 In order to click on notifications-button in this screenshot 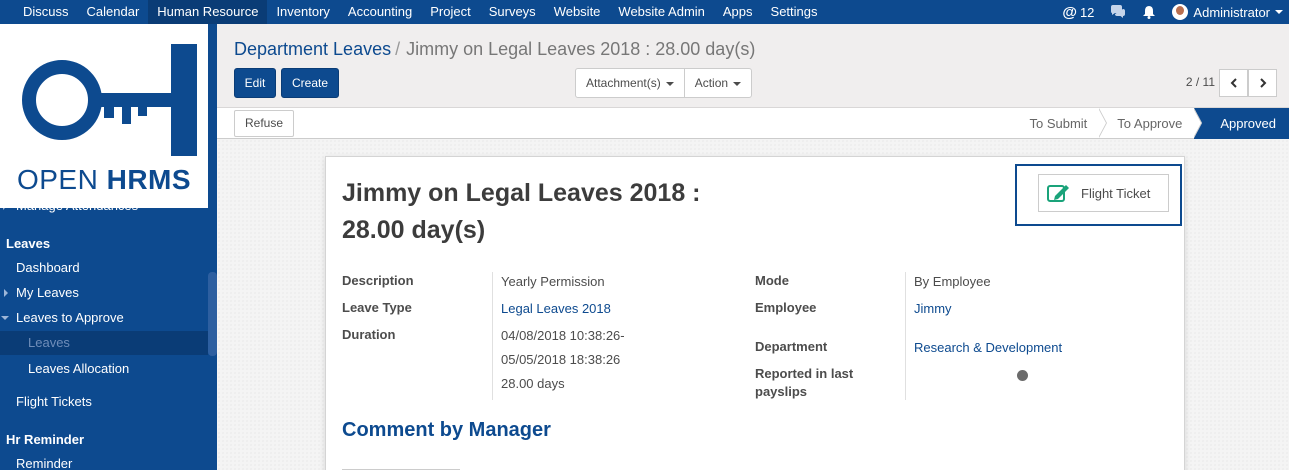, I will do `click(1149, 12)`.